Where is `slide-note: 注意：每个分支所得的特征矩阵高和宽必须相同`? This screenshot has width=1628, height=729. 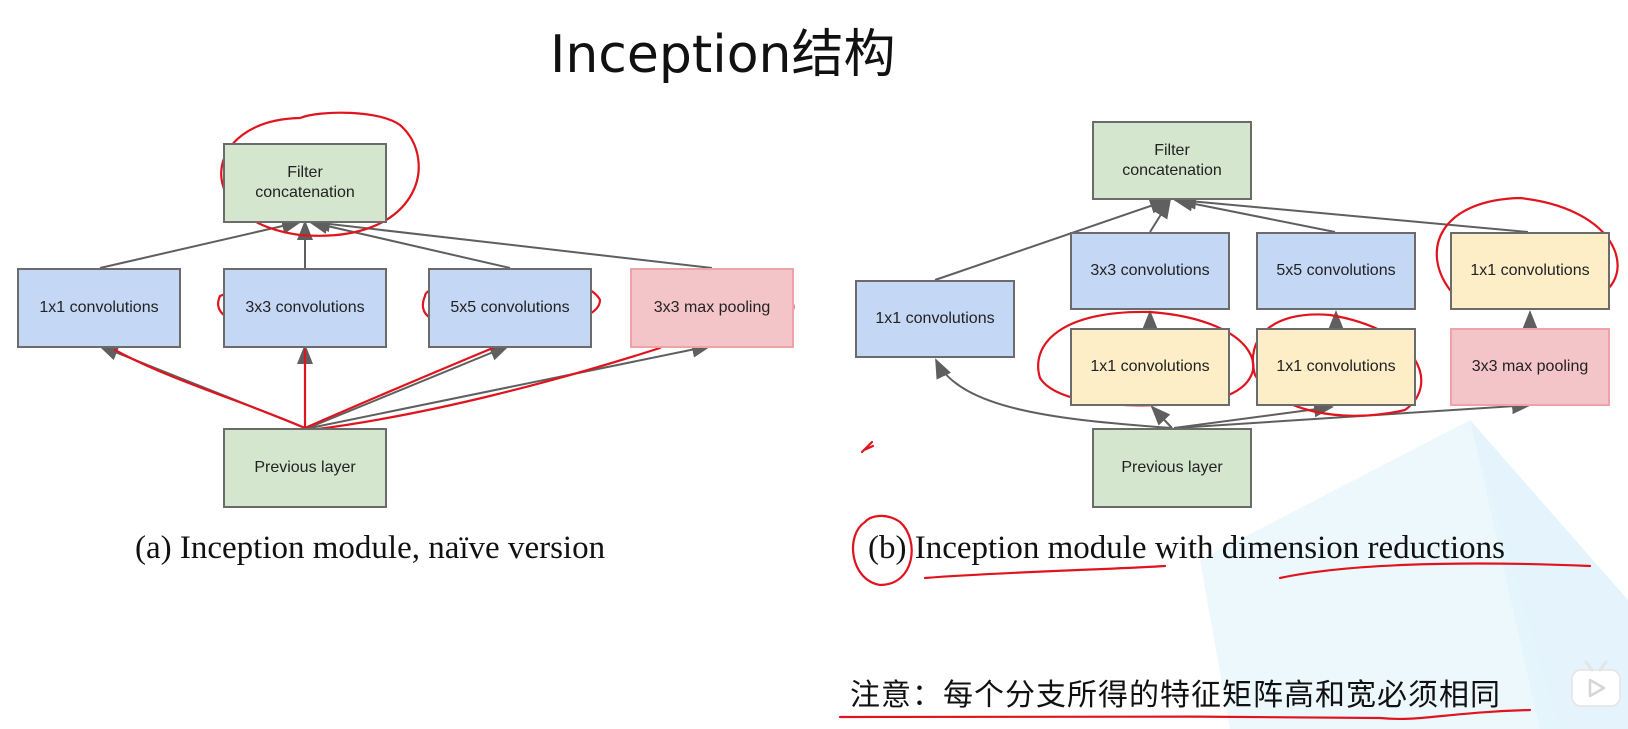 slide-note: 注意：每个分支所得的特征矩阵高和宽必须相同 is located at coordinates (1175, 695).